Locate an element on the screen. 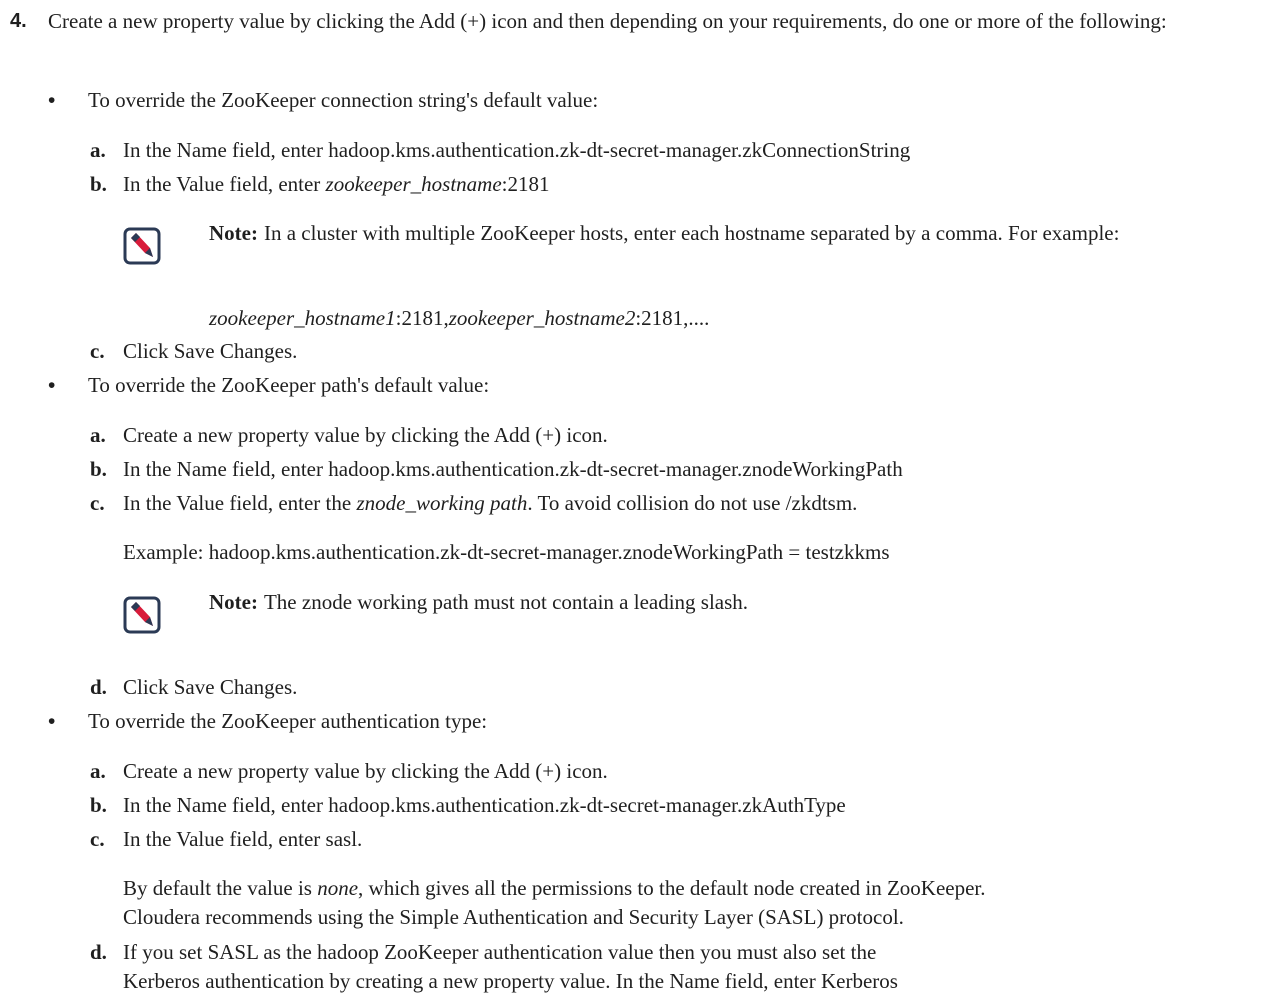  list-item: c. Click Save Changes. is located at coordinates (194, 351).